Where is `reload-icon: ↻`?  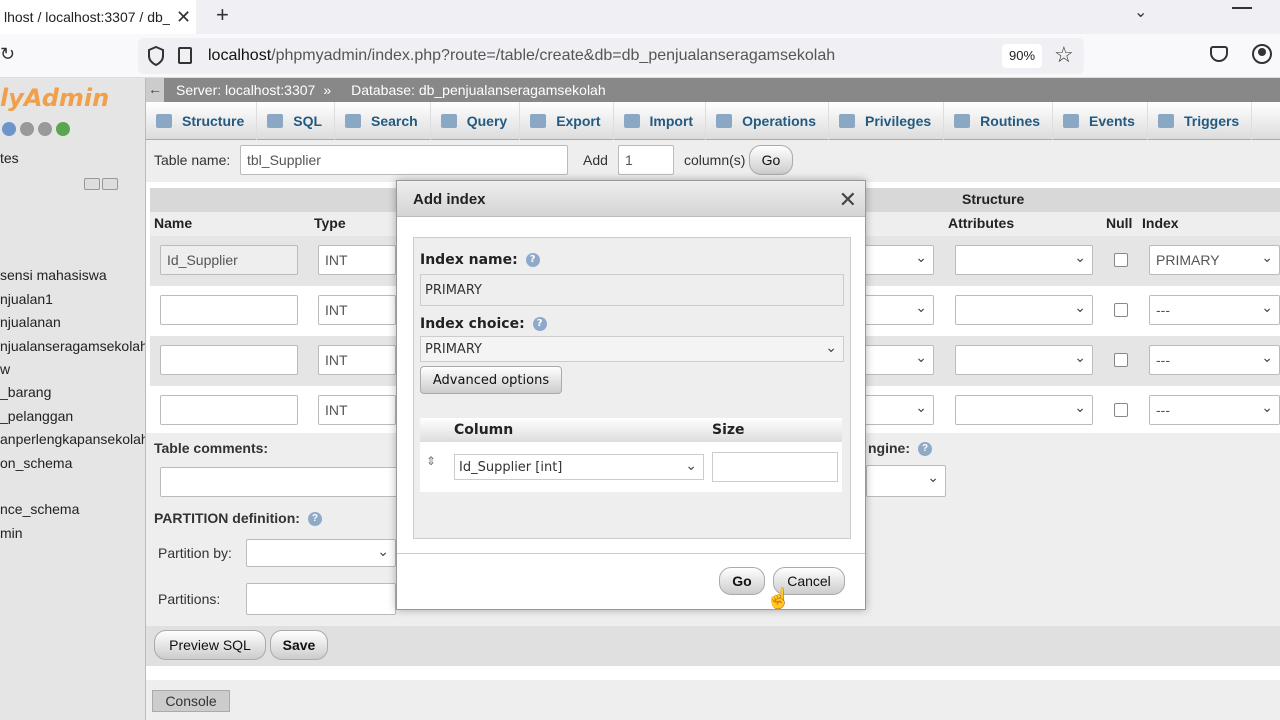 reload-icon: ↻ is located at coordinates (7, 54).